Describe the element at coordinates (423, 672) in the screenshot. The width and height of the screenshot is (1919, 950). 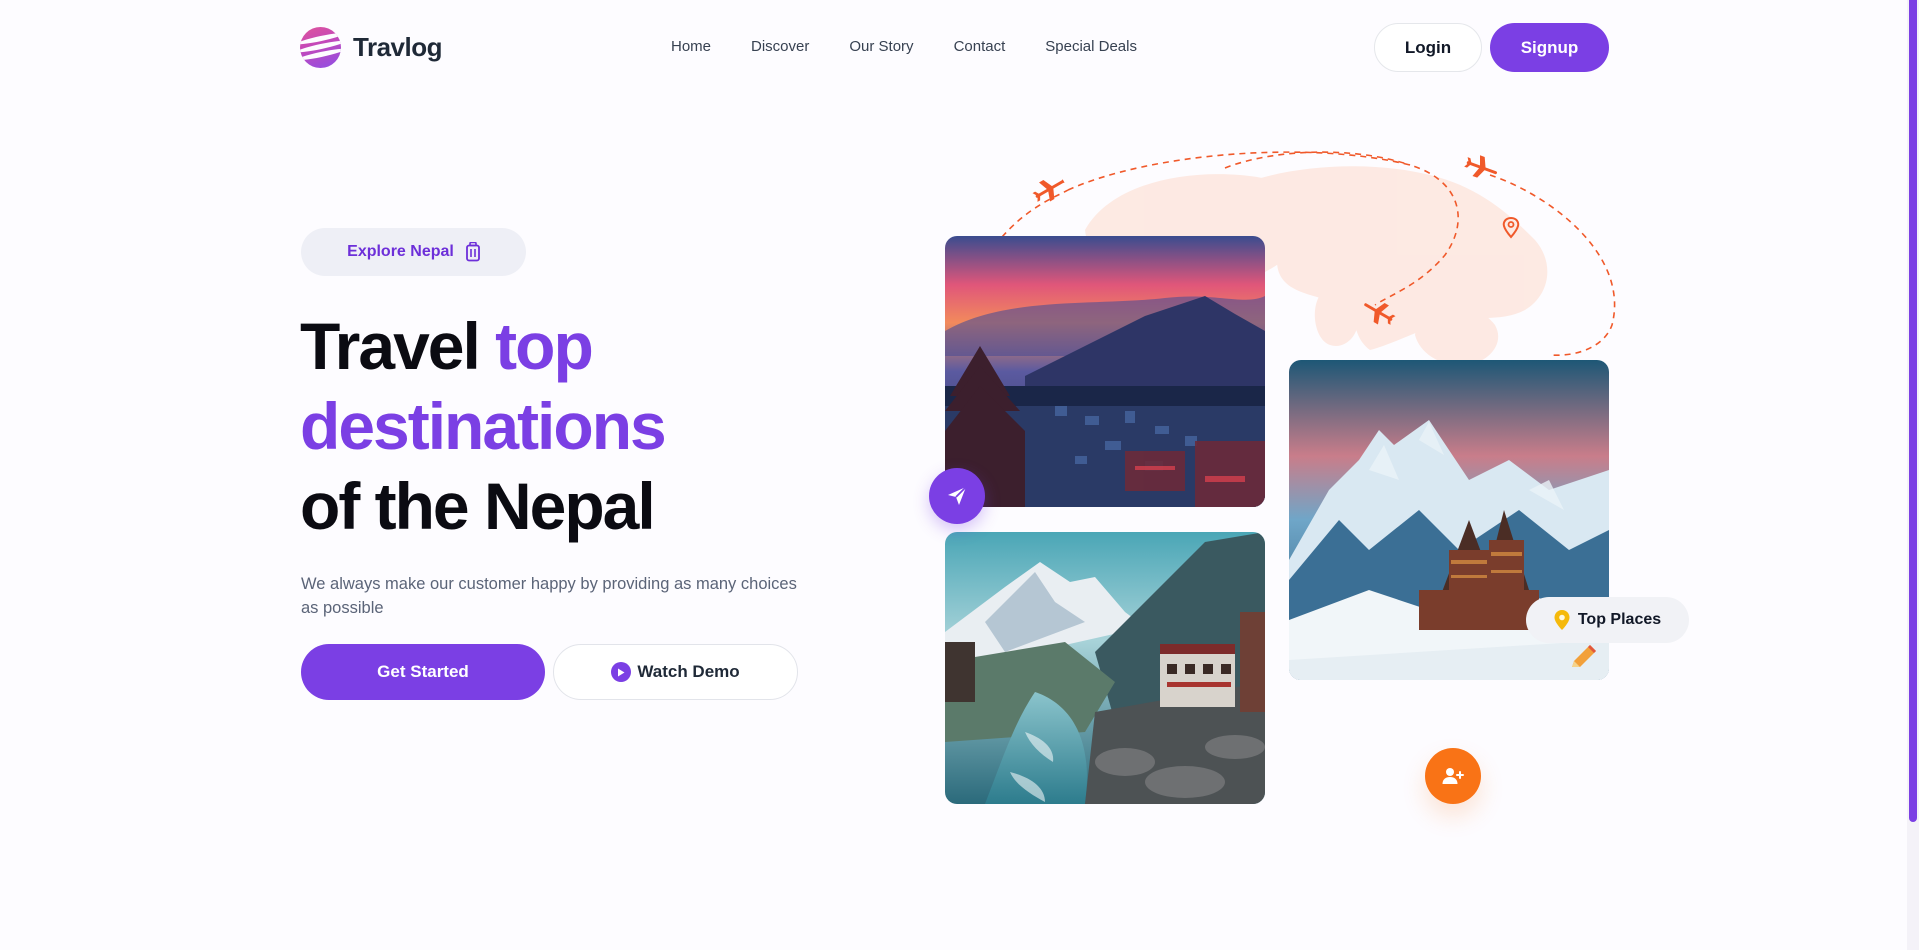
I see `get-started-button: Get Started` at that location.